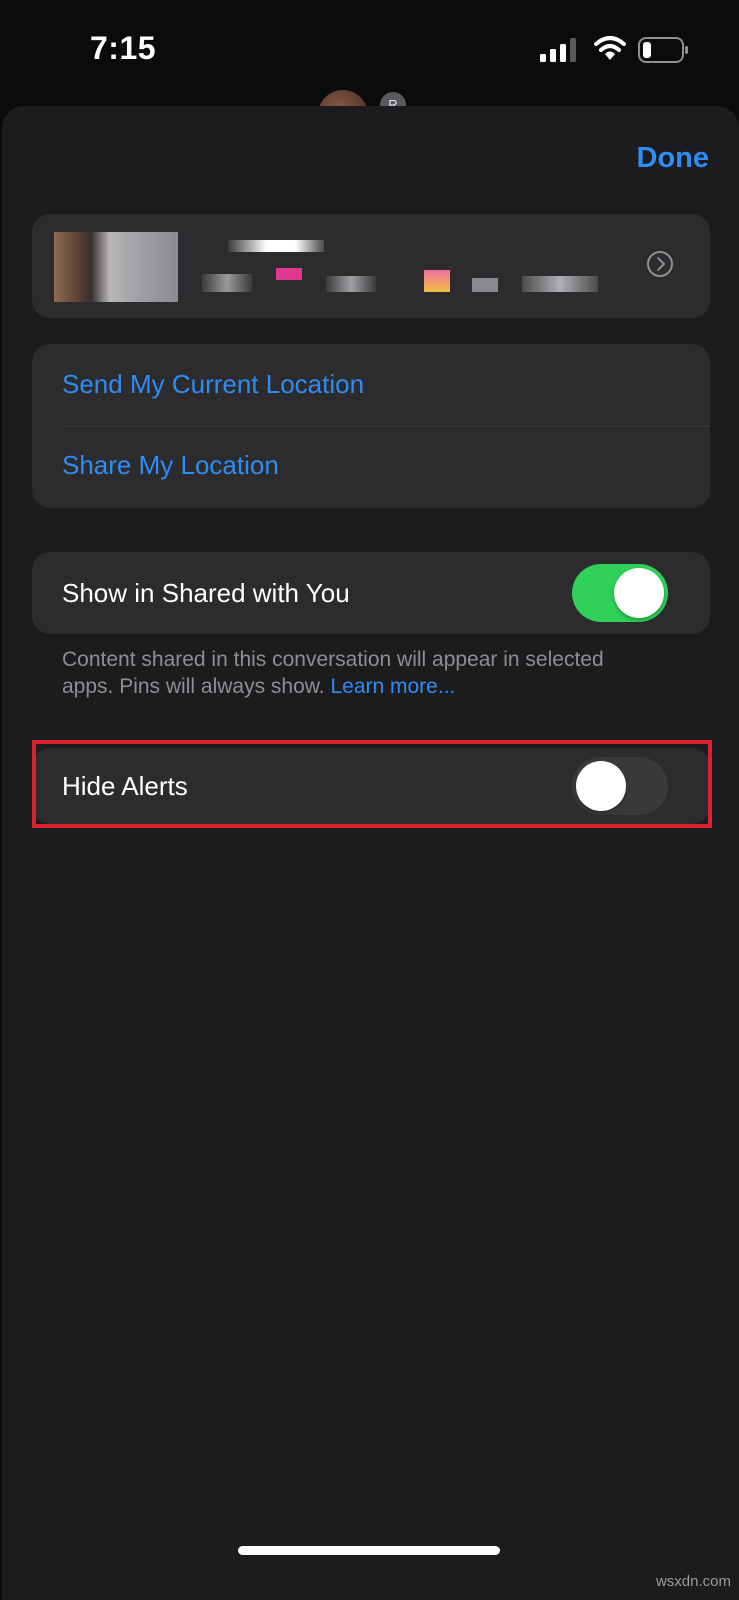  What do you see at coordinates (386, 426) in the screenshot?
I see `divider` at bounding box center [386, 426].